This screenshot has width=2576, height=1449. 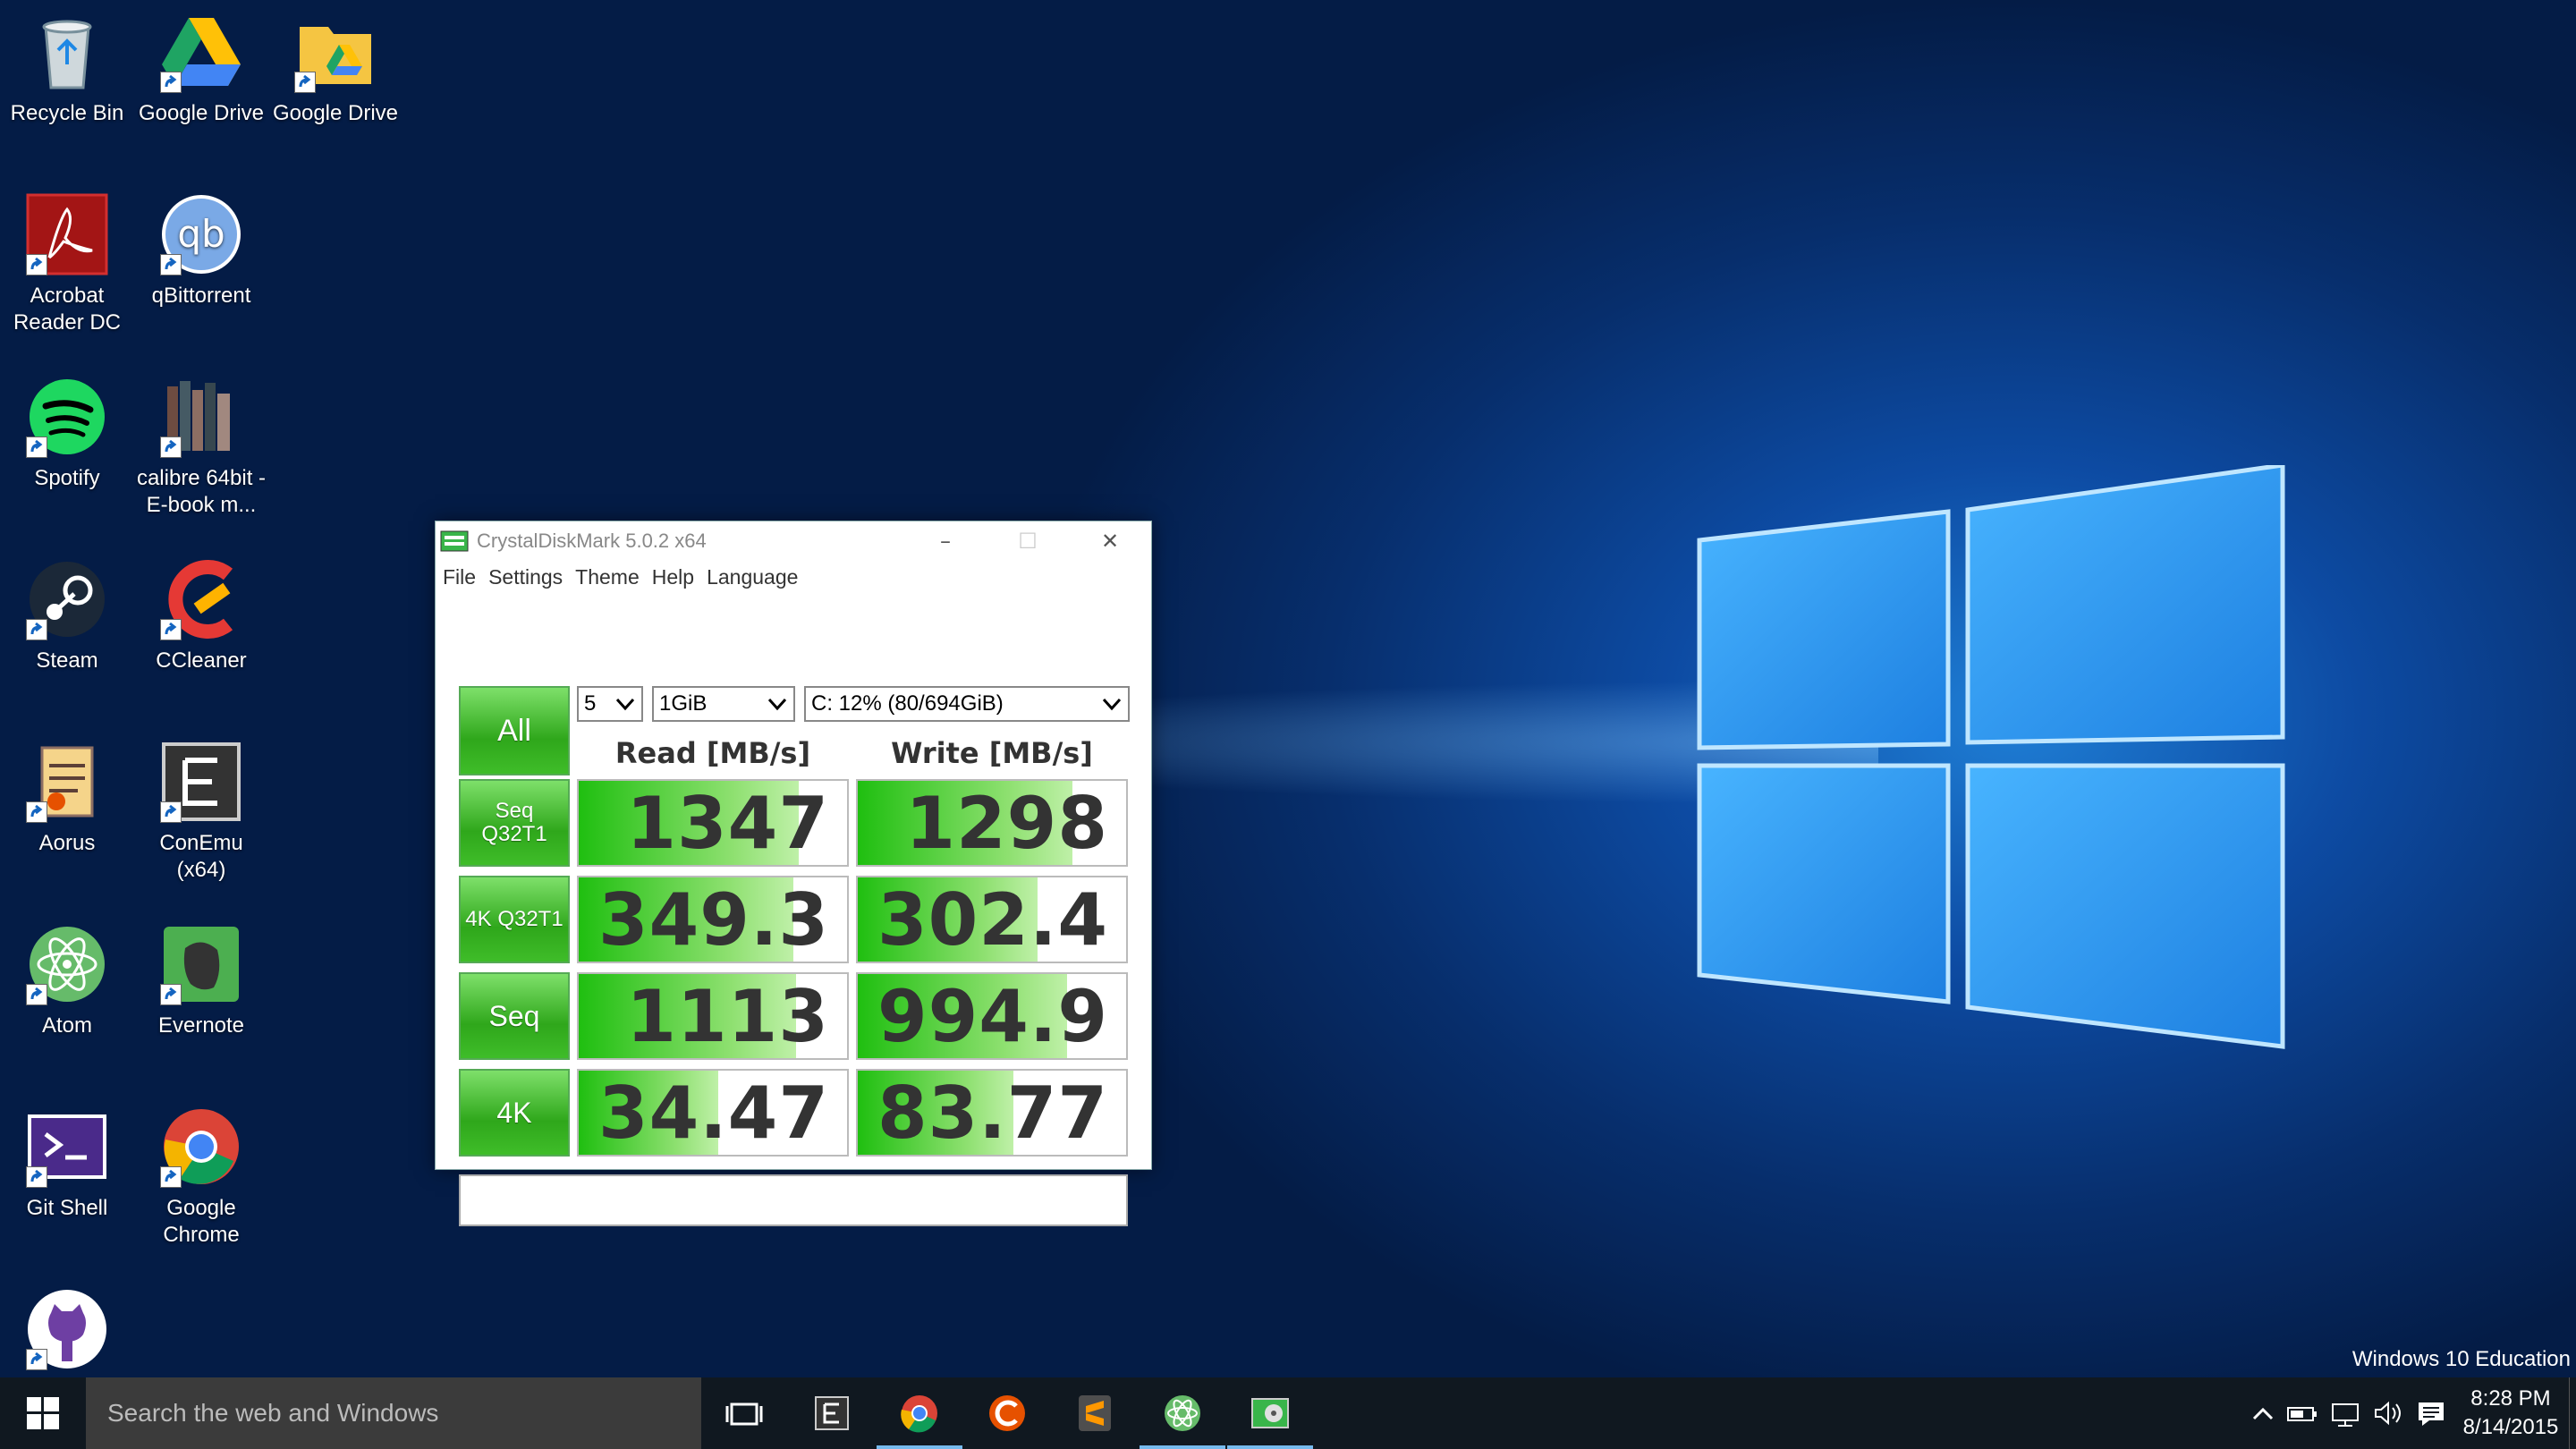 I want to click on menu-bar: File Settings Theme Help Language, so click(x=793, y=577).